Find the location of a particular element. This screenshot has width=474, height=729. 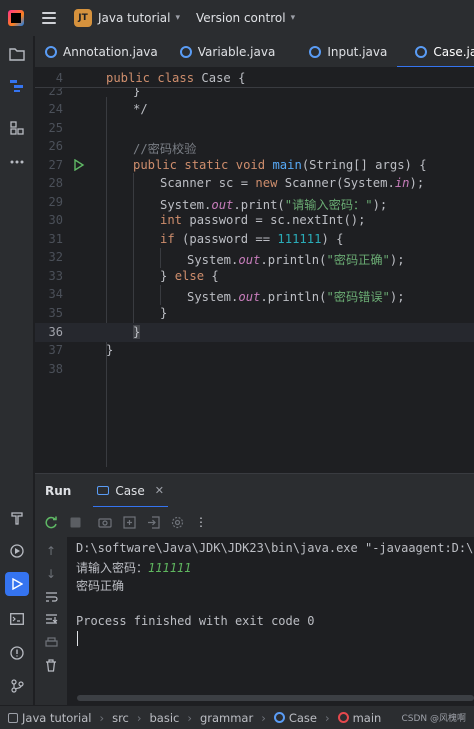

rerun-icon is located at coordinates (51, 522).